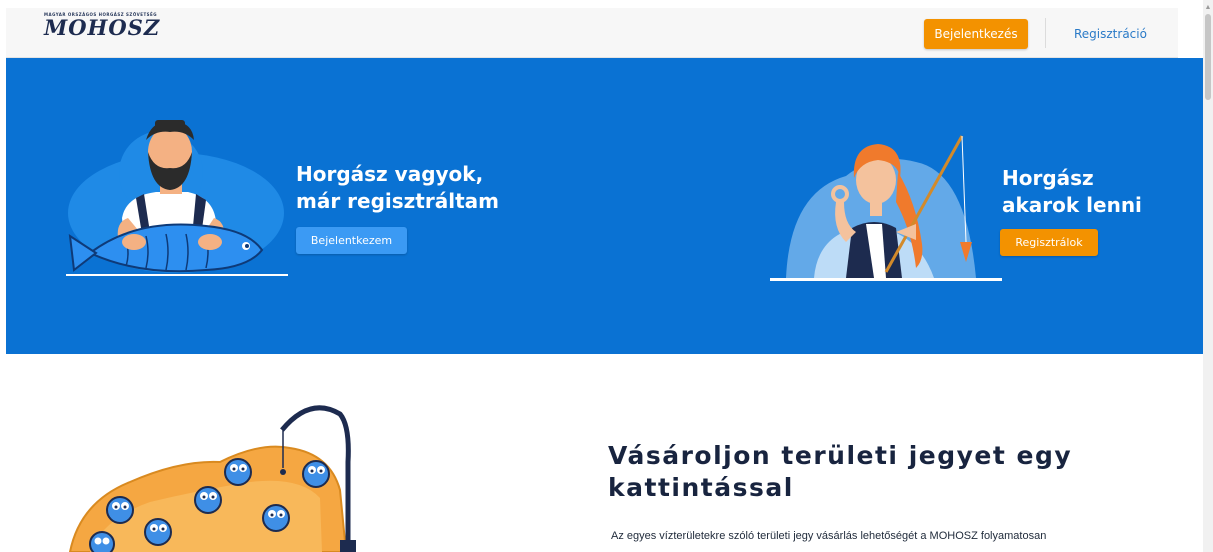  Describe the element at coordinates (1208, 57) in the screenshot. I see `scroll-thumb` at that location.